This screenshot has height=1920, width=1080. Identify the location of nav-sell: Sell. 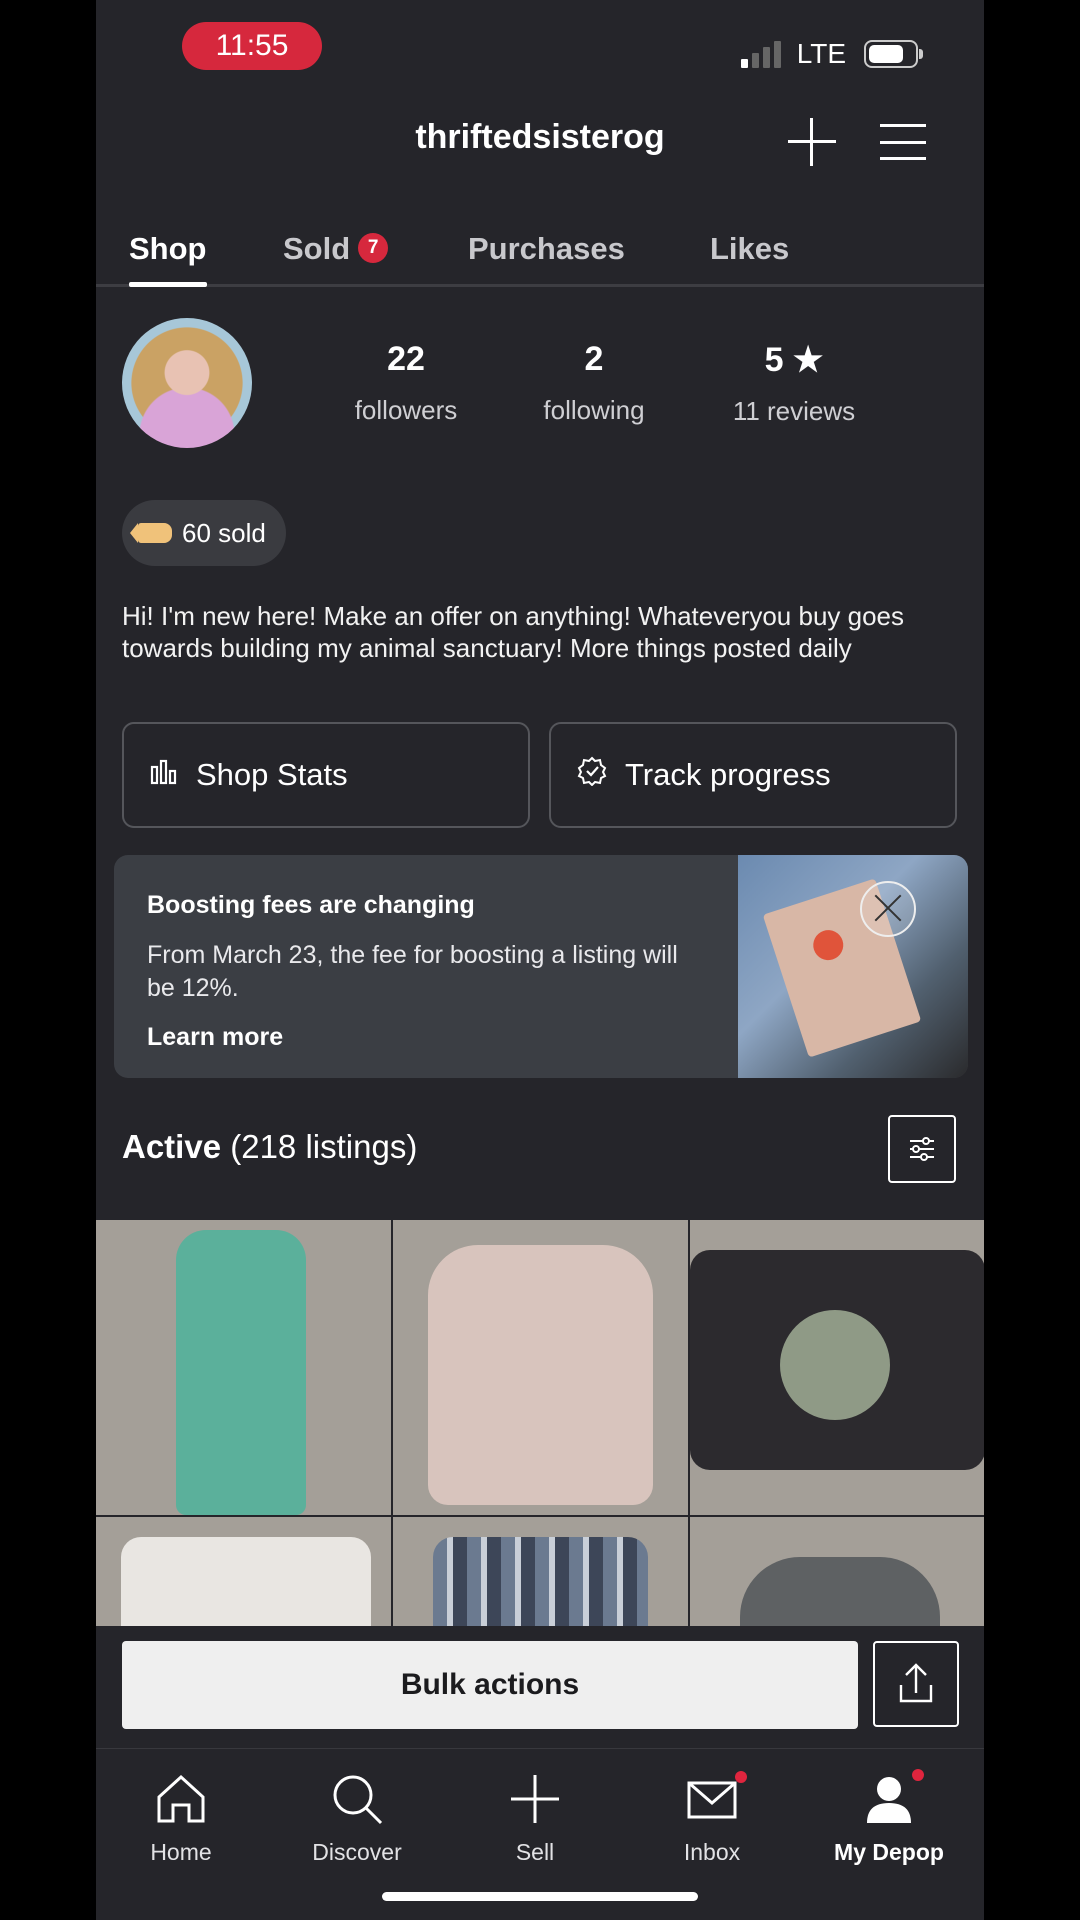
(535, 1816).